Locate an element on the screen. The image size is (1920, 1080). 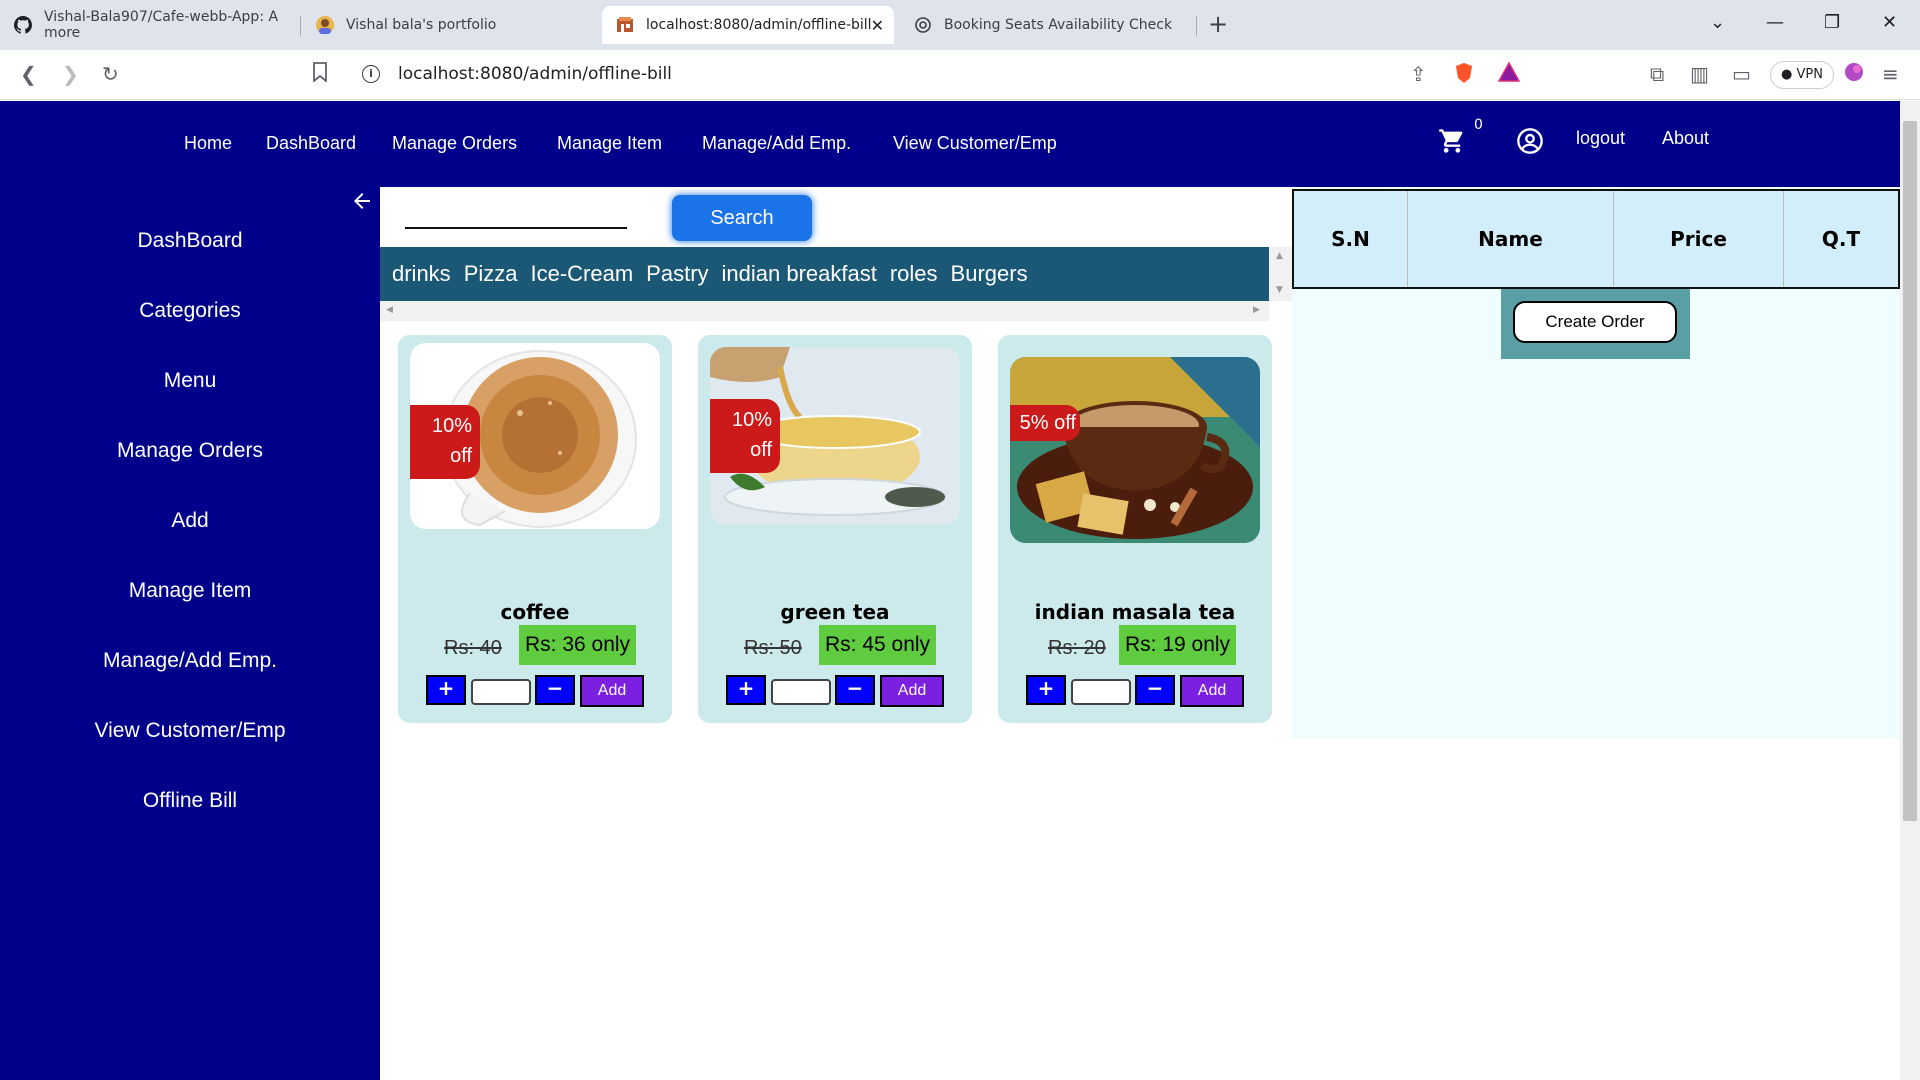
address-bar: localhost:8080/admin/offline-bill is located at coordinates (535, 74).